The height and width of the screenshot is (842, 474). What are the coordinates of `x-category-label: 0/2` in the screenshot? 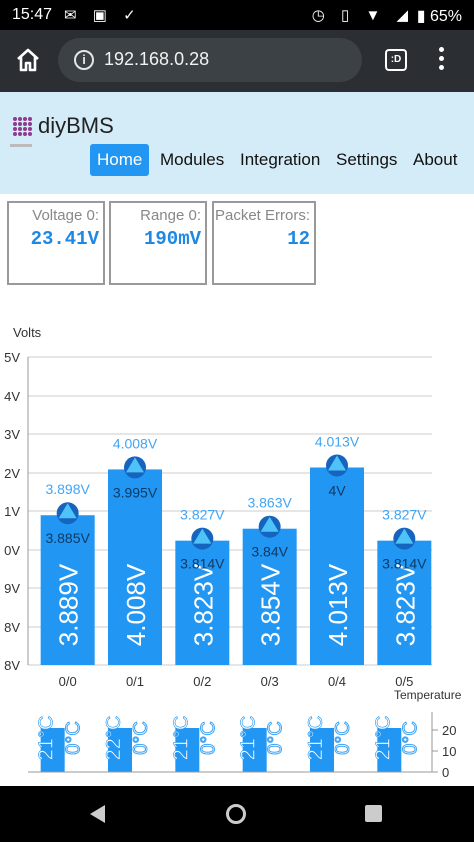 It's located at (202, 681).